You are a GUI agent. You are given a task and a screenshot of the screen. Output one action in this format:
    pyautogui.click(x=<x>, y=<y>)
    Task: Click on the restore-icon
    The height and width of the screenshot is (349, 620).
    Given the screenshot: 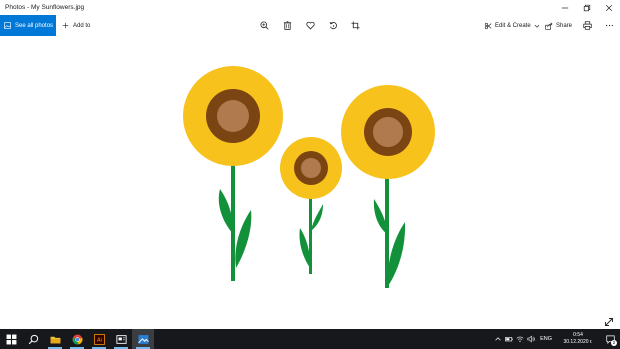 What is the action you would take?
    pyautogui.click(x=587, y=7)
    